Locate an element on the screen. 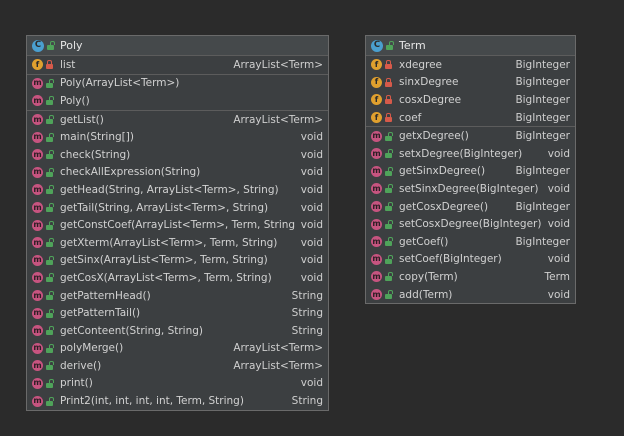  field-row: f sinxDegree BigInteger is located at coordinates (470, 83).